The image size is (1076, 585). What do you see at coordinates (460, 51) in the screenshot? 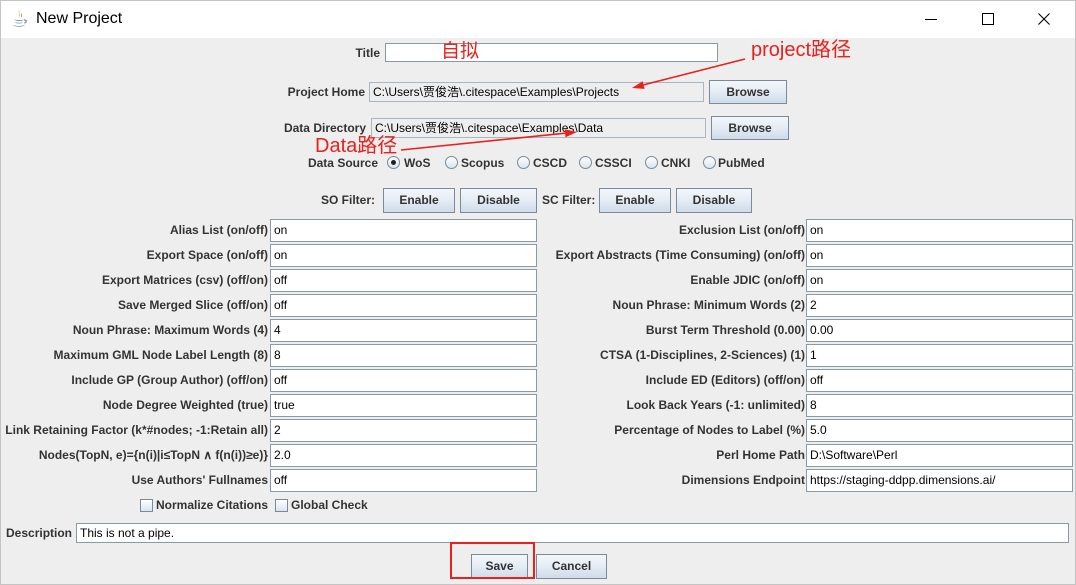
I see `annotation-title-note: 自拟` at bounding box center [460, 51].